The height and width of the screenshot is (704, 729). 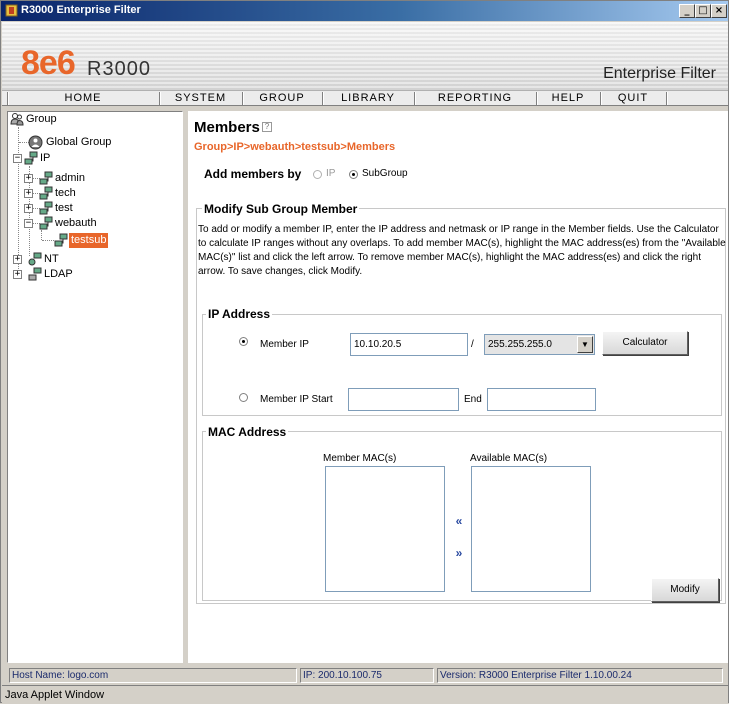 What do you see at coordinates (282, 98) in the screenshot?
I see `nav-group: GROUP` at bounding box center [282, 98].